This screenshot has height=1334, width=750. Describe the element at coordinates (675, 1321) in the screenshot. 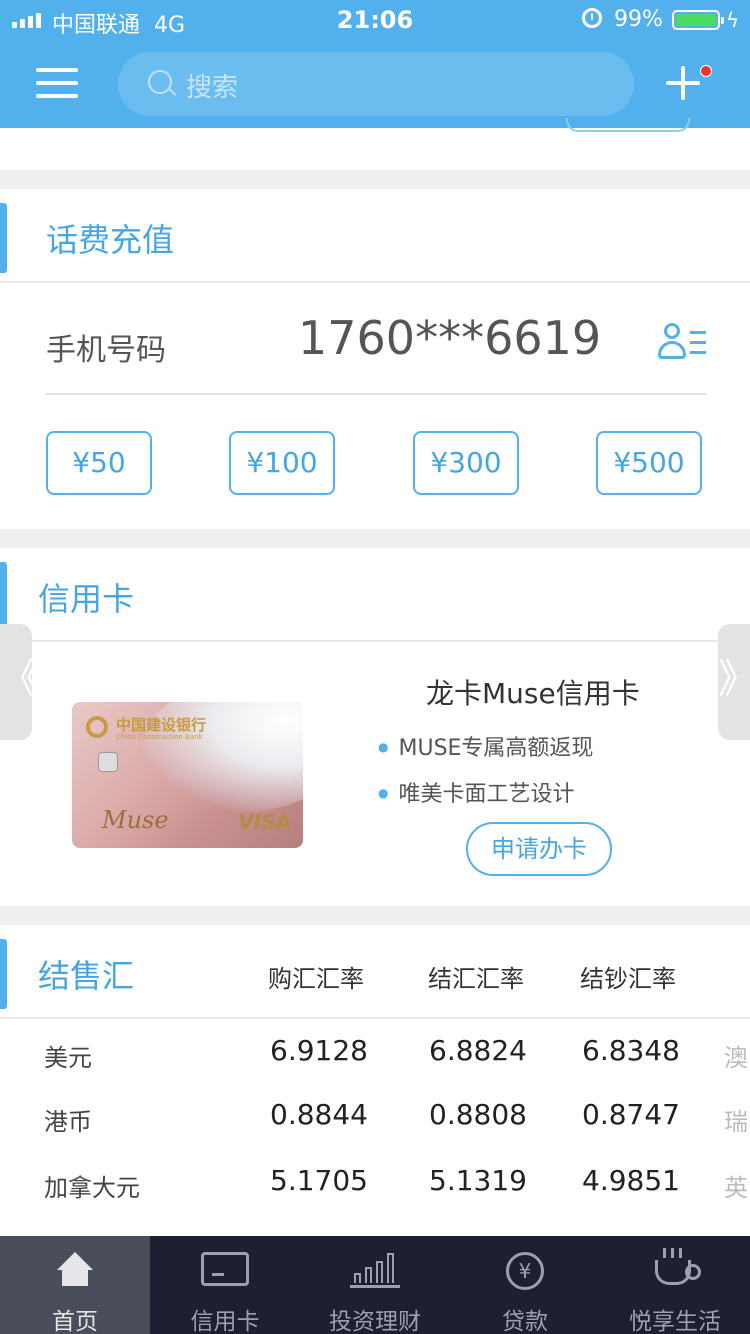

I see `tab-label: 悦享生活` at that location.